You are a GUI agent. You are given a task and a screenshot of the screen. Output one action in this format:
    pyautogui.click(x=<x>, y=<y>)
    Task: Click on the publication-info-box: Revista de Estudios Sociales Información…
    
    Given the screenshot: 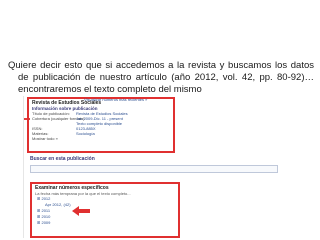 What is the action you would take?
    pyautogui.click(x=101, y=125)
    